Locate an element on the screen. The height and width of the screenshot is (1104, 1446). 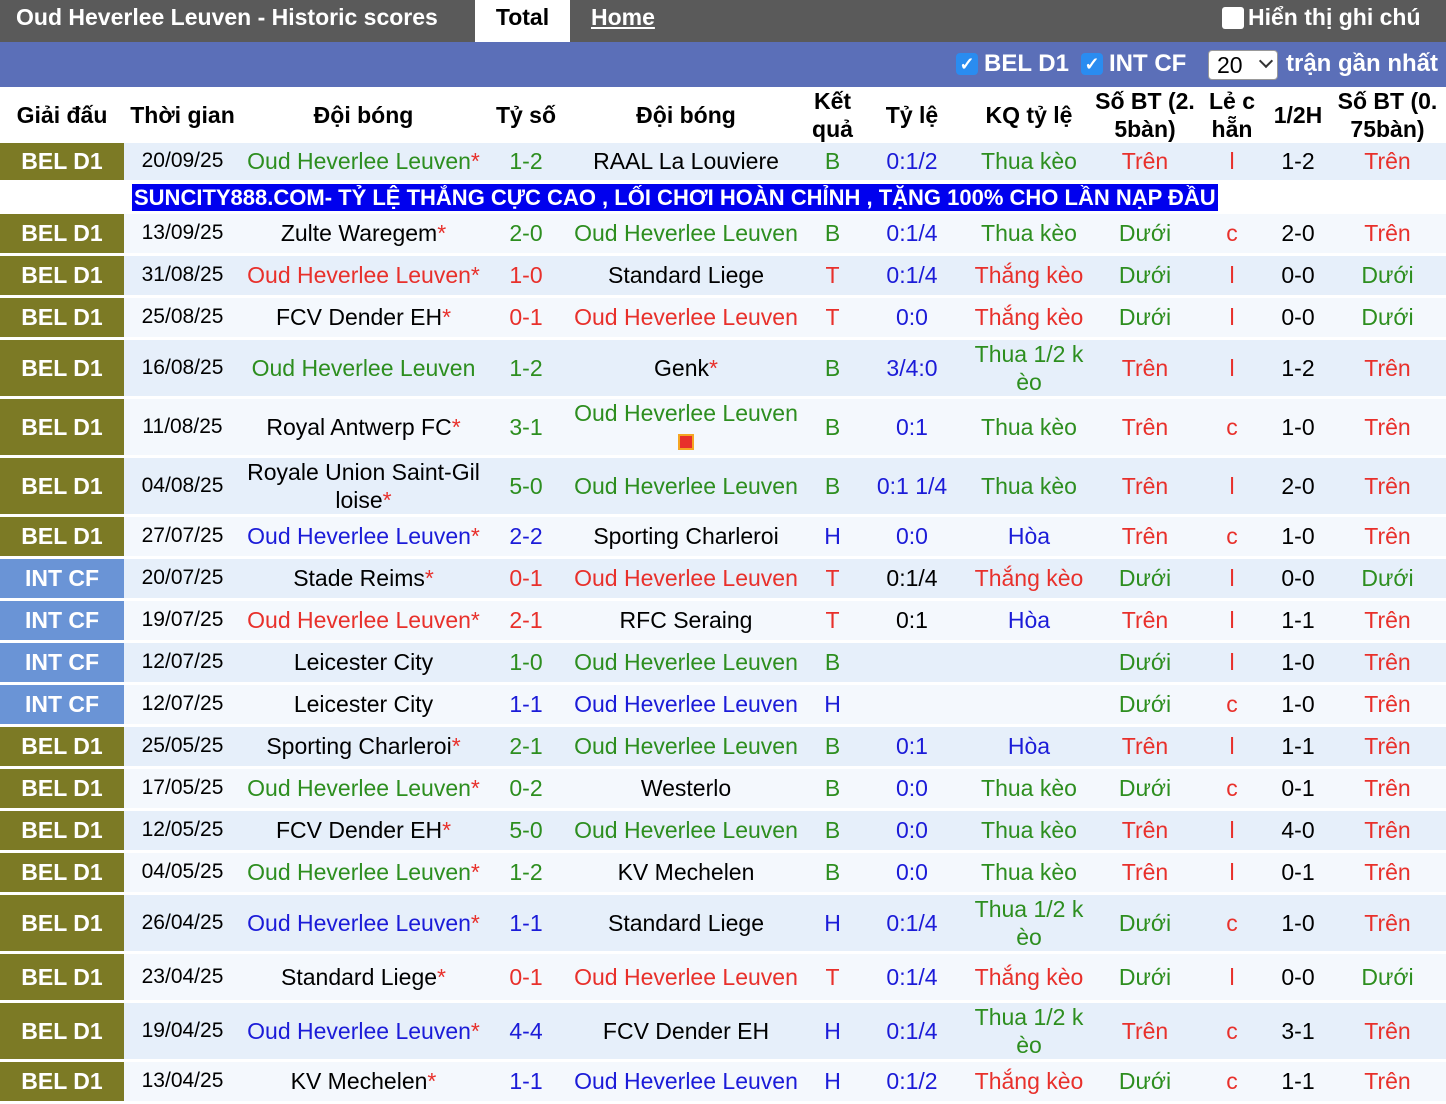
show-notes-checkbox is located at coordinates (1233, 17).